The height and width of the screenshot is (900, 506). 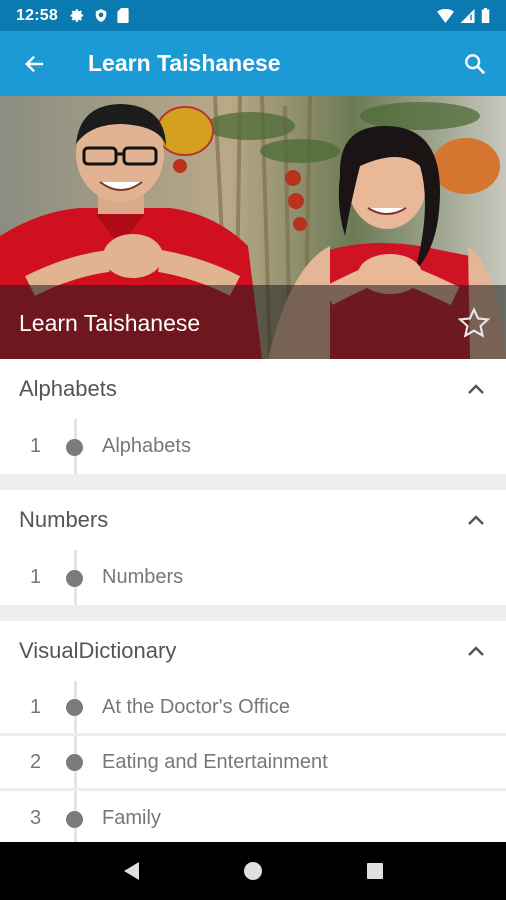 I want to click on wifi-icon, so click(x=445, y=15).